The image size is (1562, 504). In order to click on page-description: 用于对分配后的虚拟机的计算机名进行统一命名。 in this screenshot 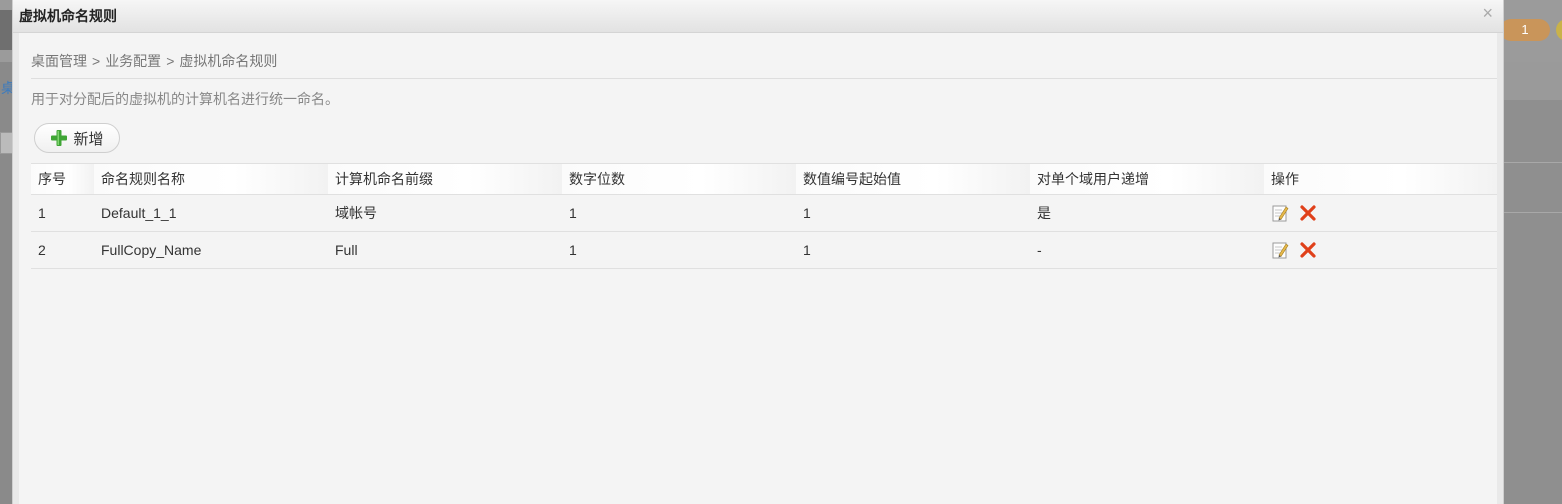, I will do `click(185, 99)`.